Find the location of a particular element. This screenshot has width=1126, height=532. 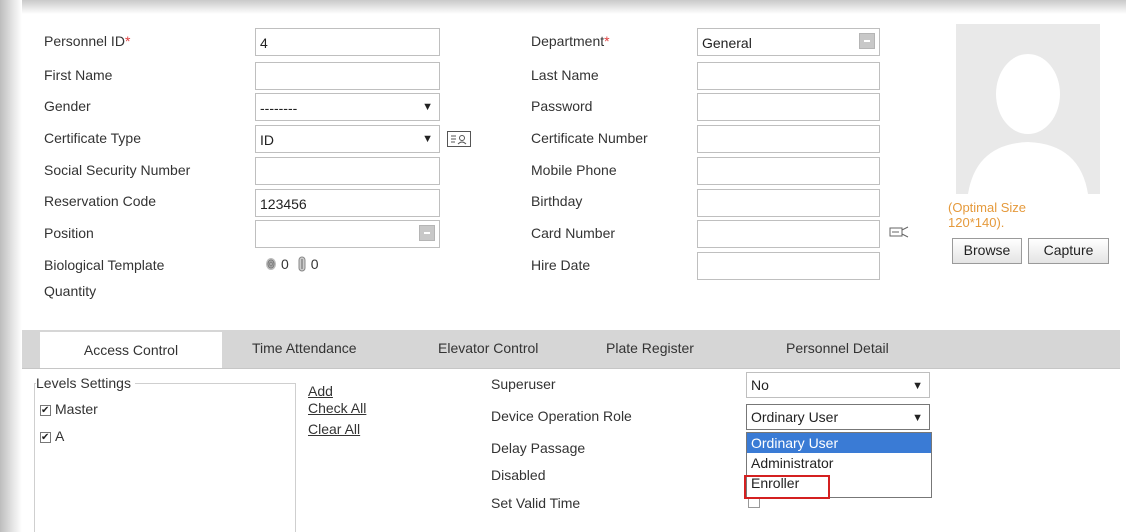

browse-button: Browse is located at coordinates (987, 251).